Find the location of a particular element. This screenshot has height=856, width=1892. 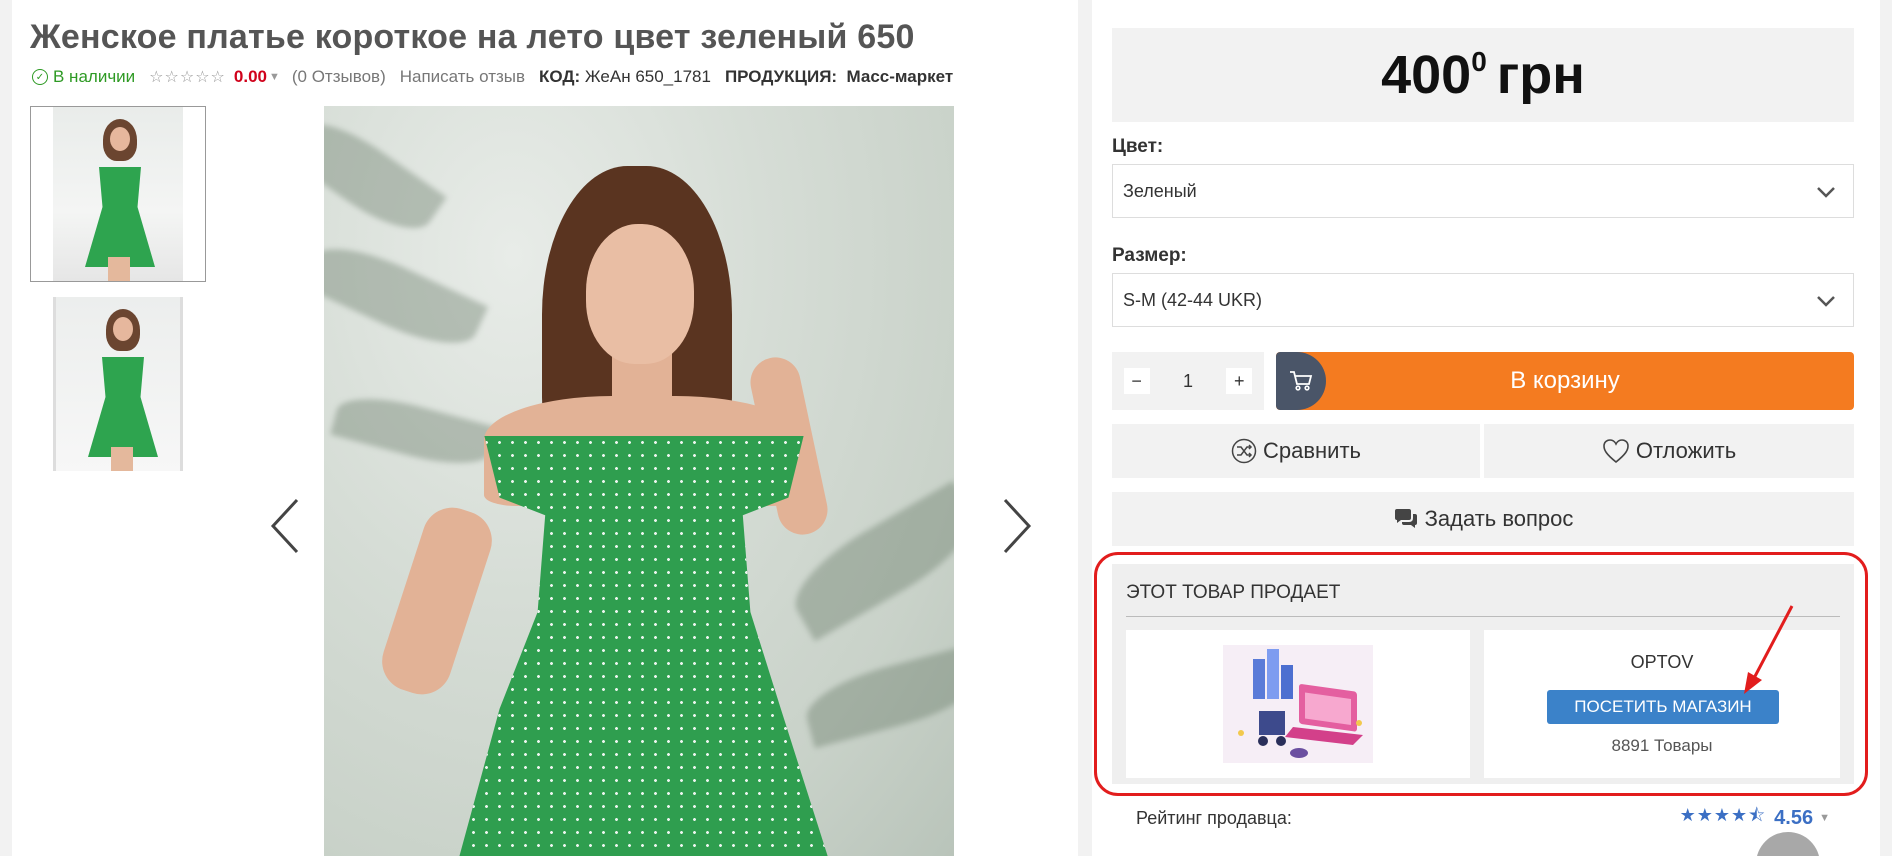

seller-info-card: OPTOV ПОСЕТИТЬ МАГАЗИН 8891 Товары is located at coordinates (1662, 704).